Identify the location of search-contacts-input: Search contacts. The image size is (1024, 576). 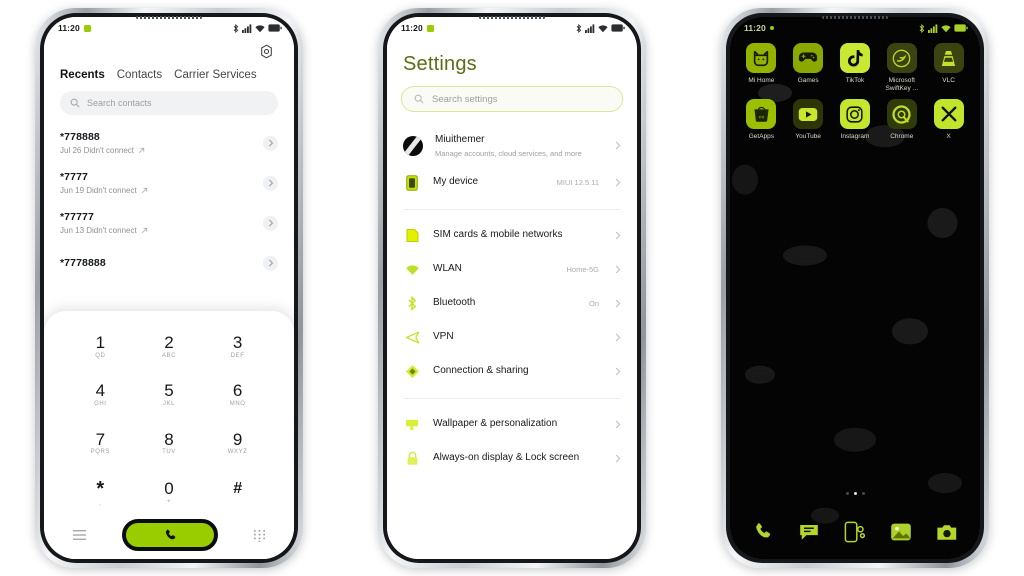
(169, 103).